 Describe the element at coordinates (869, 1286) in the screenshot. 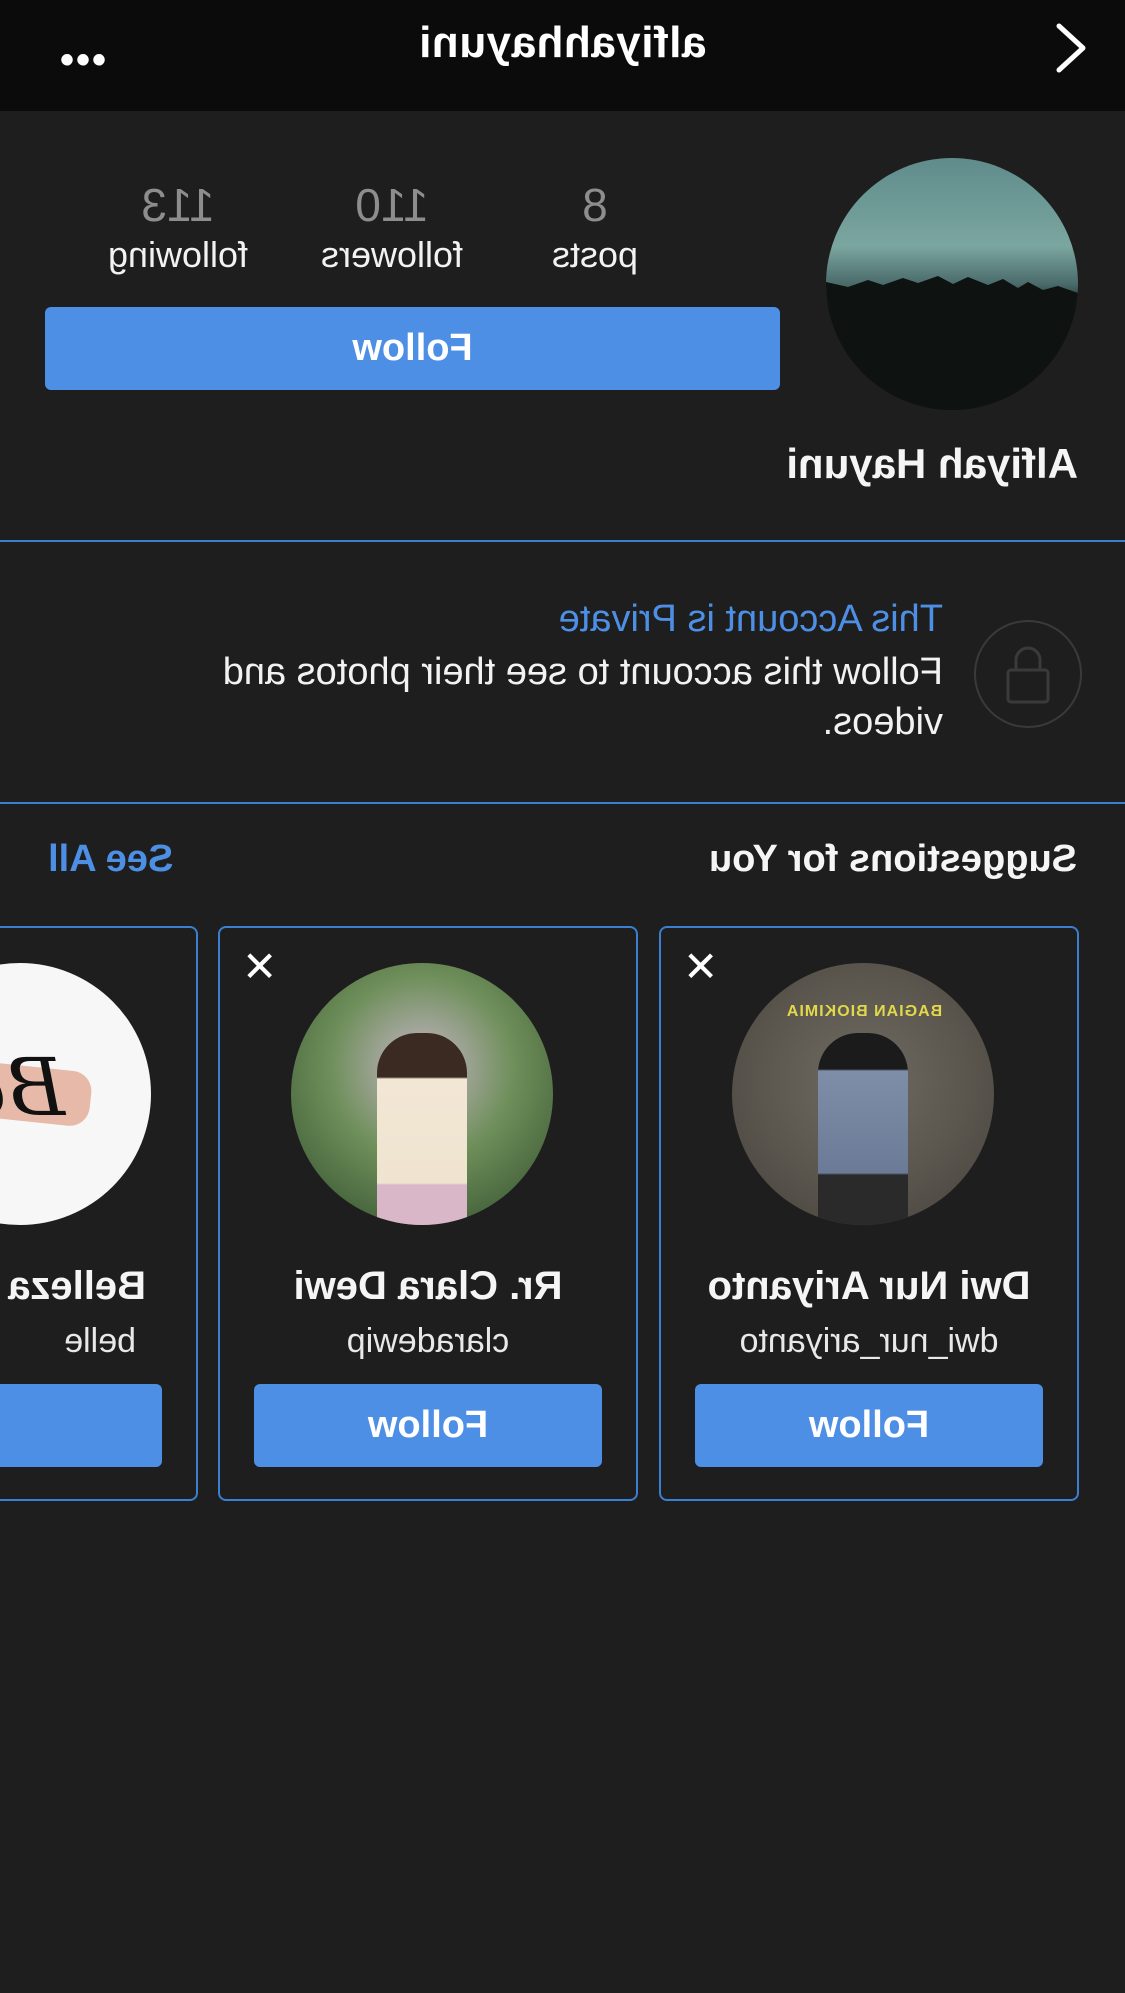

I see `suggestion-name: Dwi Nur Ariyanto` at that location.